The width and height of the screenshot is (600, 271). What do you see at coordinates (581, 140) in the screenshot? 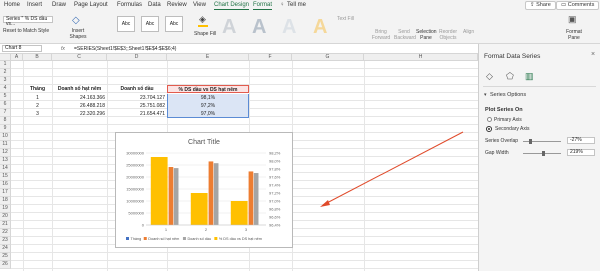
I see `series-overlap-input: -27%` at bounding box center [581, 140].